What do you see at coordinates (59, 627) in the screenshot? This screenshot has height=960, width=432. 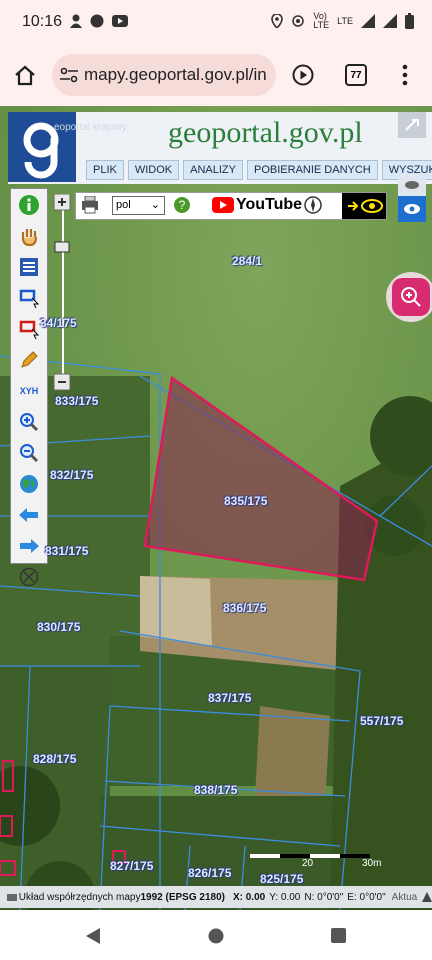 I see `parcel-label: 830/175` at bounding box center [59, 627].